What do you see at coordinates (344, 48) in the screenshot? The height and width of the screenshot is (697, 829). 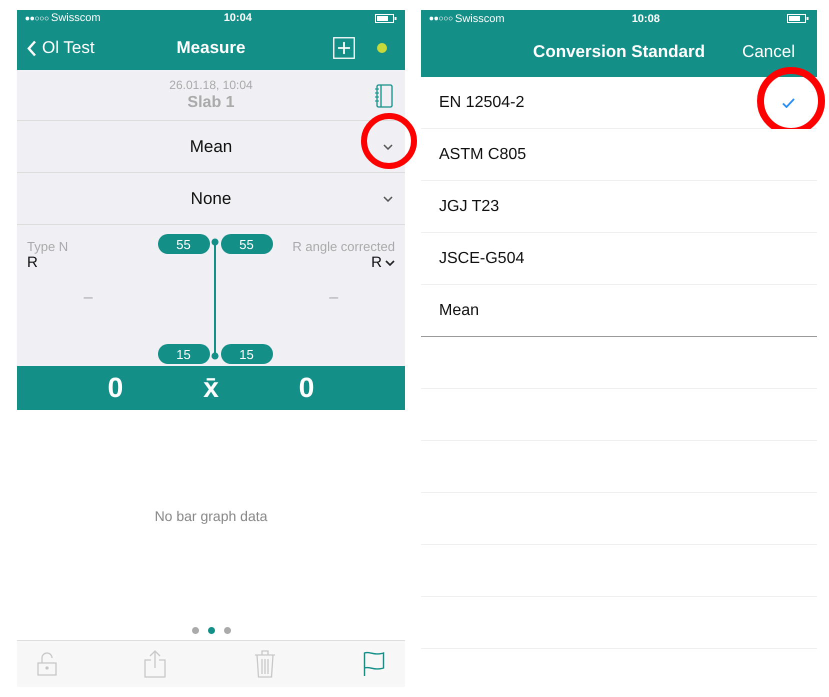 I see `add-icon` at bounding box center [344, 48].